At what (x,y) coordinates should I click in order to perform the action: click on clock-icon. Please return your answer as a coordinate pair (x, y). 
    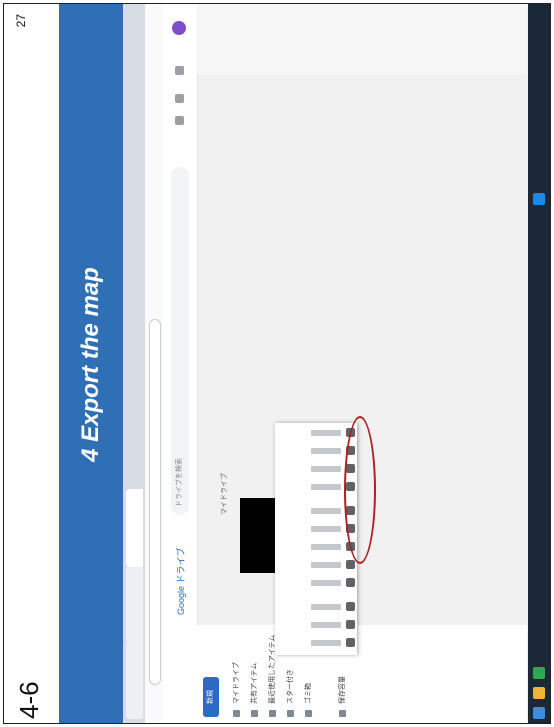
    Looking at the image, I should click on (272, 713).